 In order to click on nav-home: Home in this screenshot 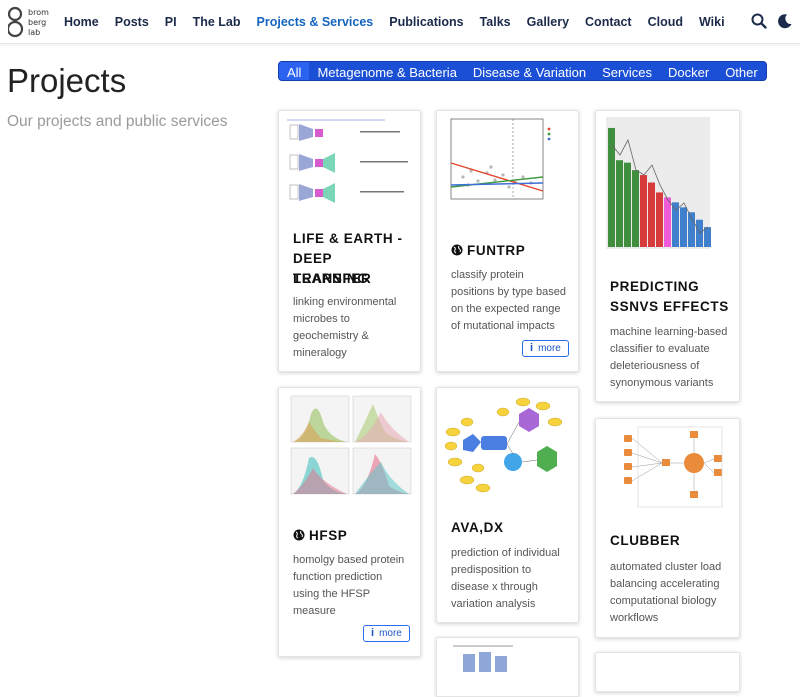, I will do `click(81, 22)`.